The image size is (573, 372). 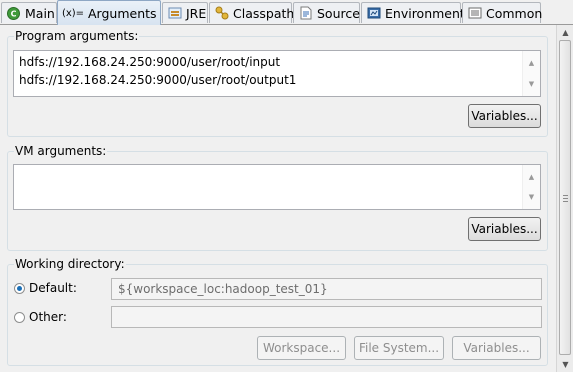 I want to click on tab-label: Arguments, so click(x=122, y=13).